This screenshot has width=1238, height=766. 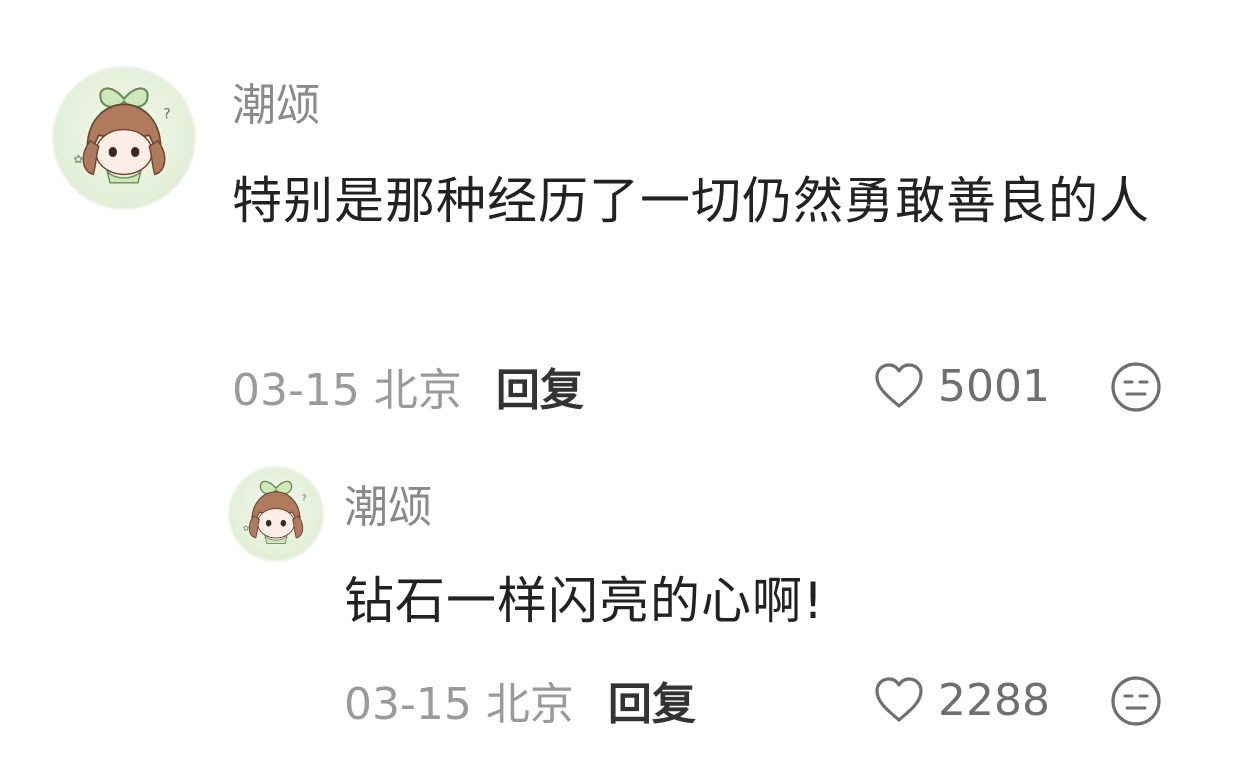 I want to click on like-count: 5001, so click(x=994, y=386).